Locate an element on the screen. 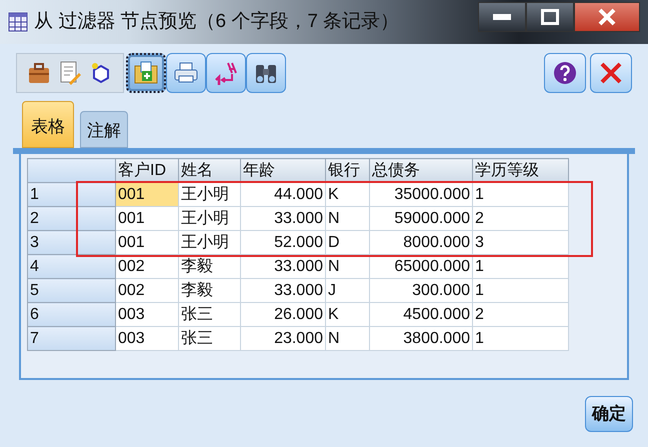 This screenshot has height=447, width=648. minimize-icon is located at coordinates (502, 17).